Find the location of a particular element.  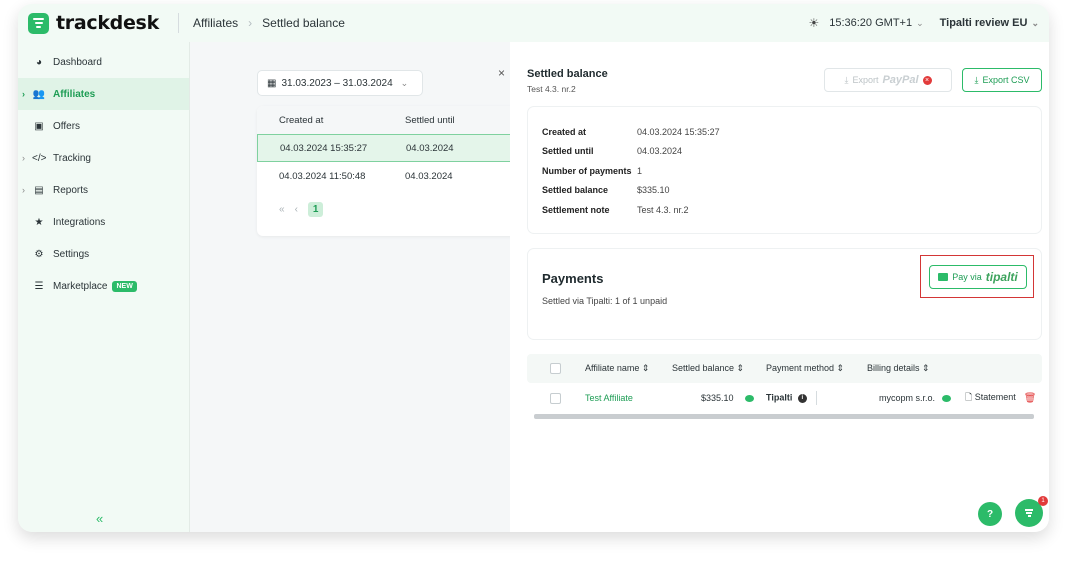

horizontal-scrollbar is located at coordinates (784, 416).